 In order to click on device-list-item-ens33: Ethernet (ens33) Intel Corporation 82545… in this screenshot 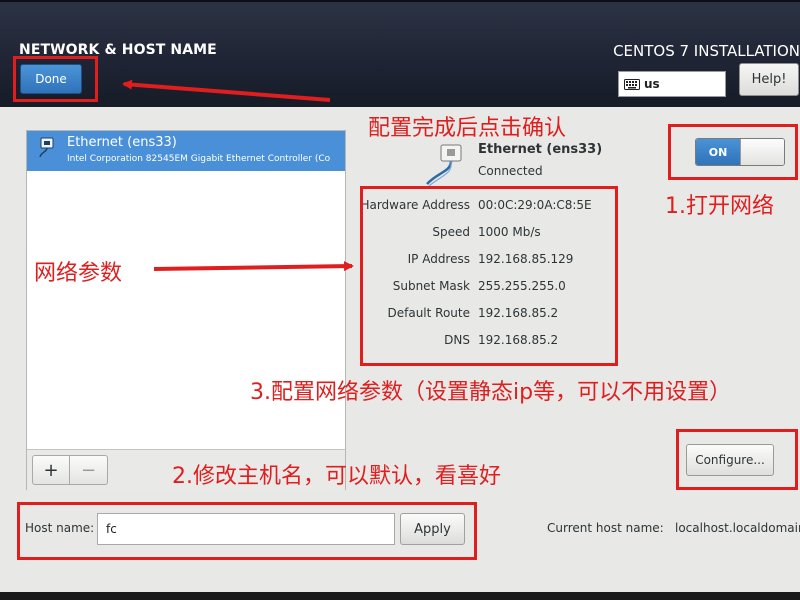, I will do `click(186, 151)`.